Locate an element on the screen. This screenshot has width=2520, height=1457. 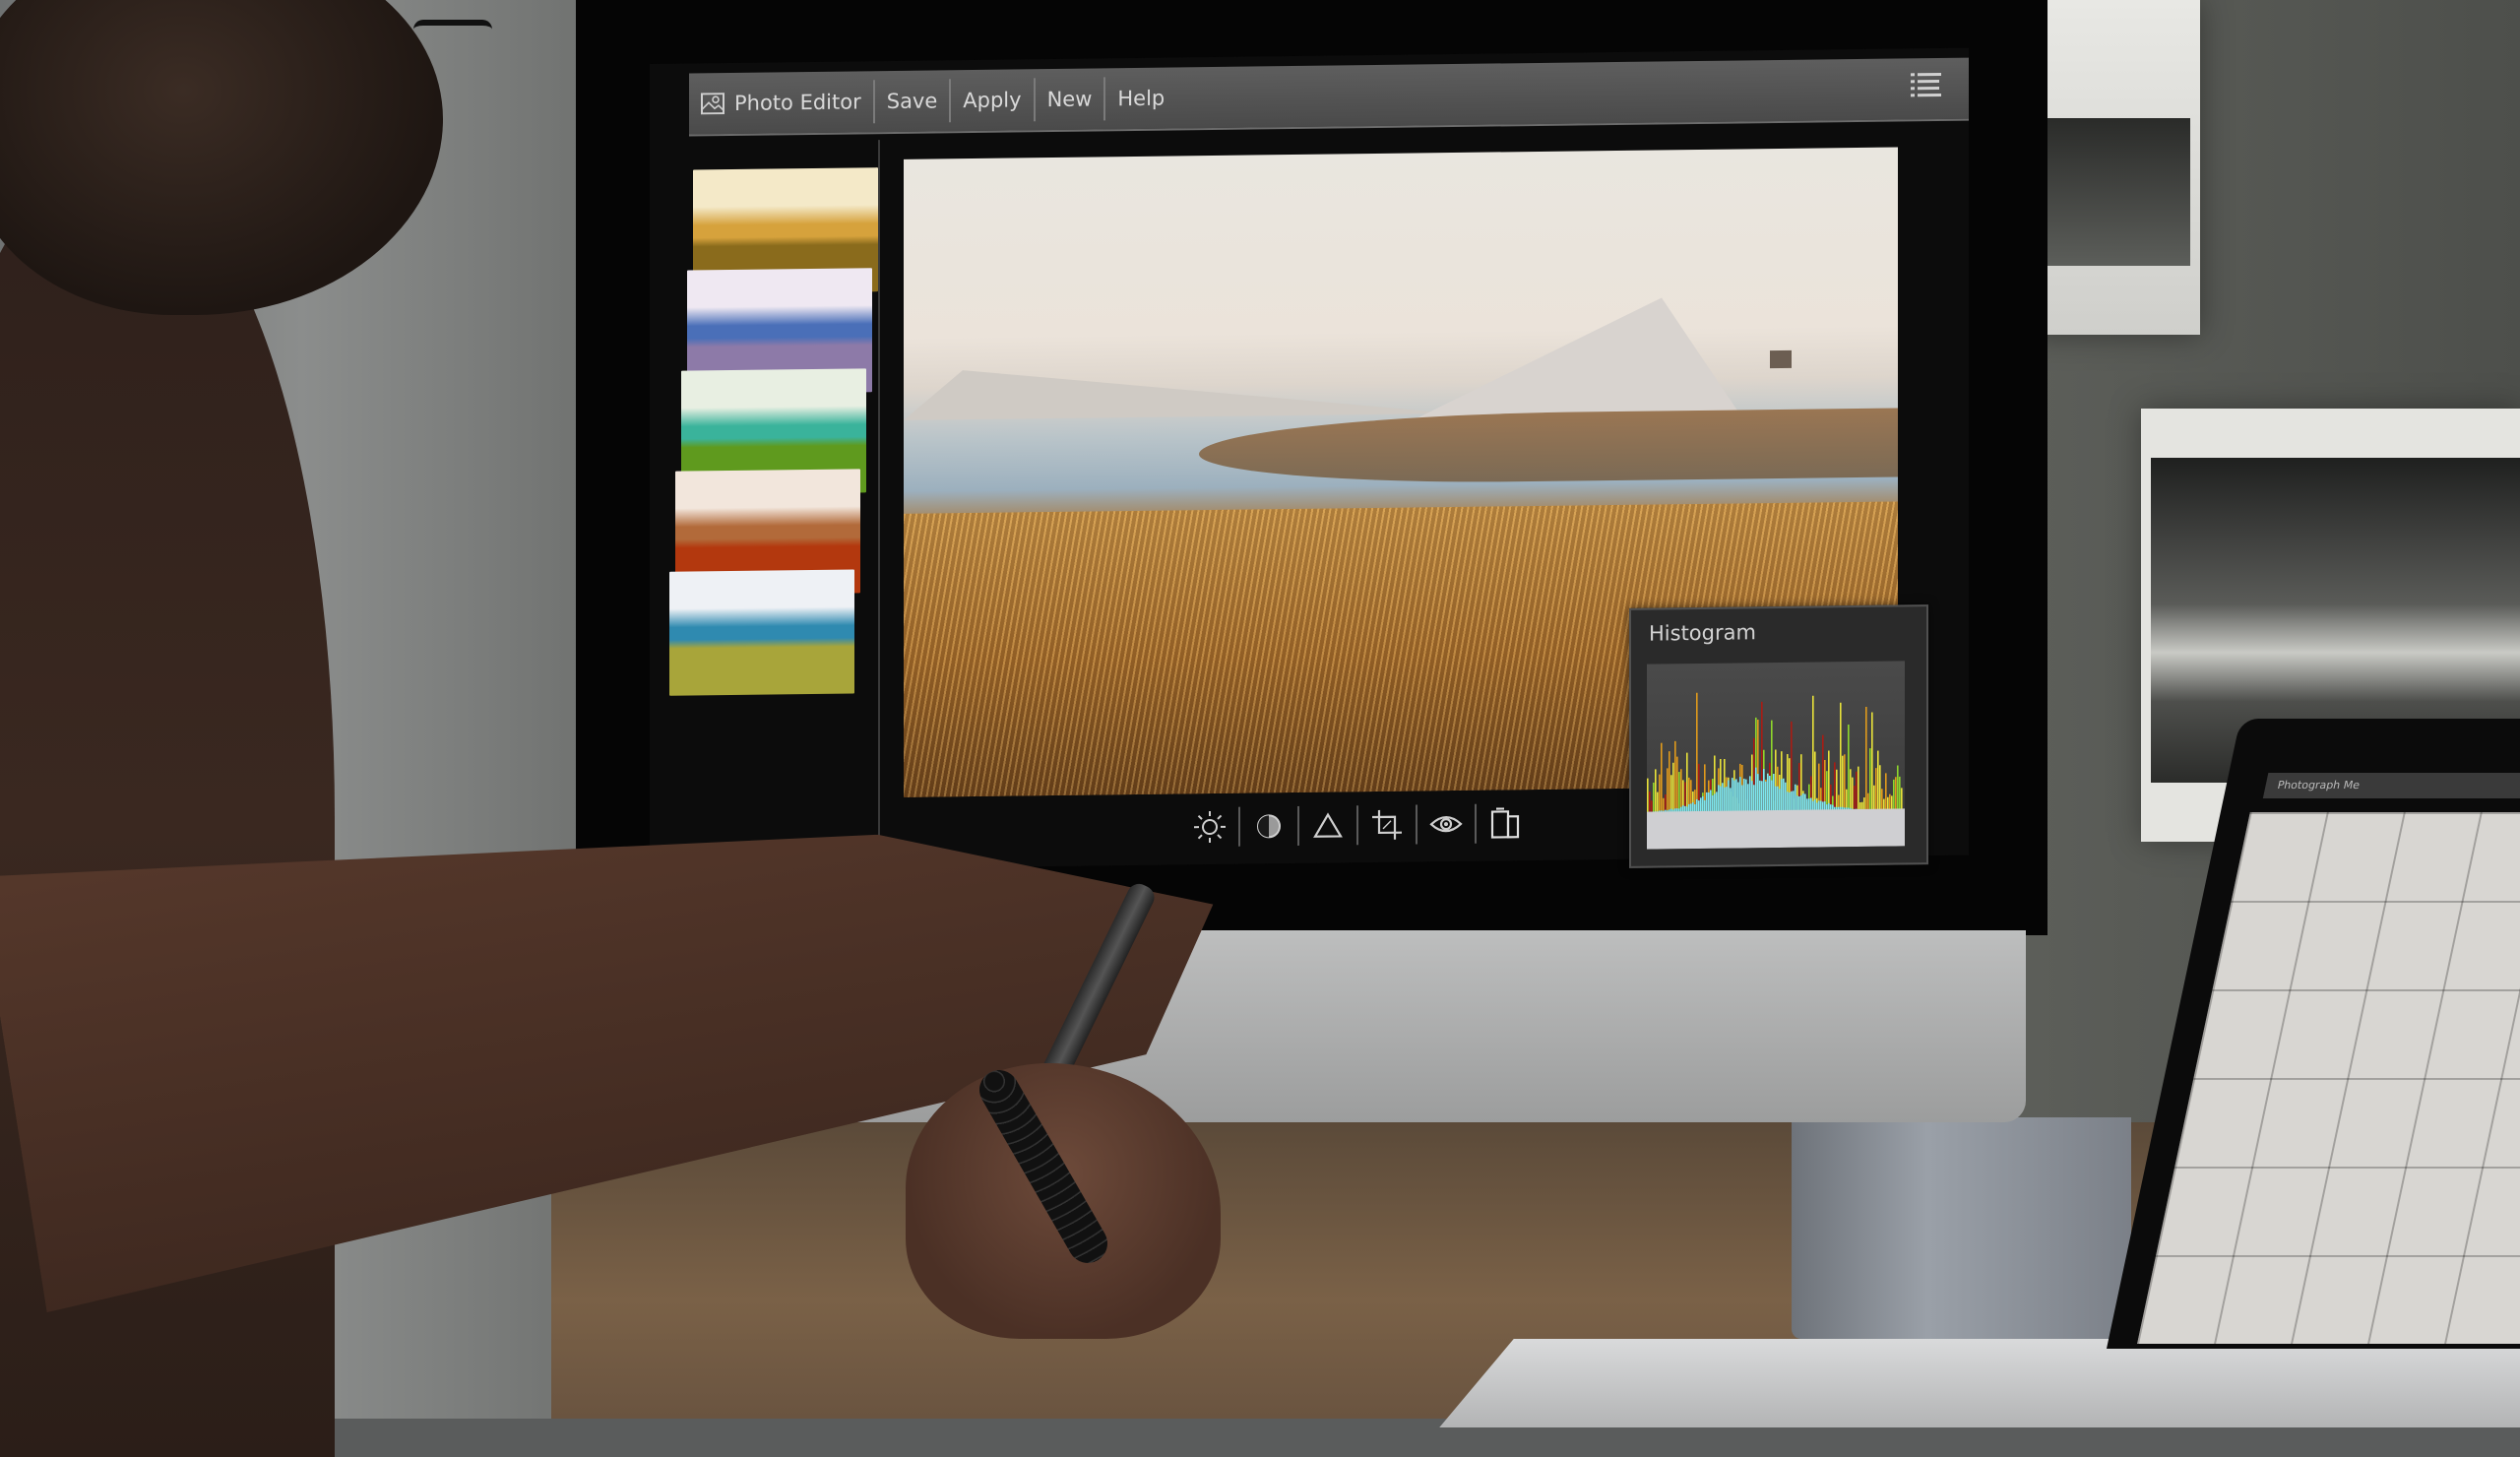
crop-icon is located at coordinates (1387, 825).